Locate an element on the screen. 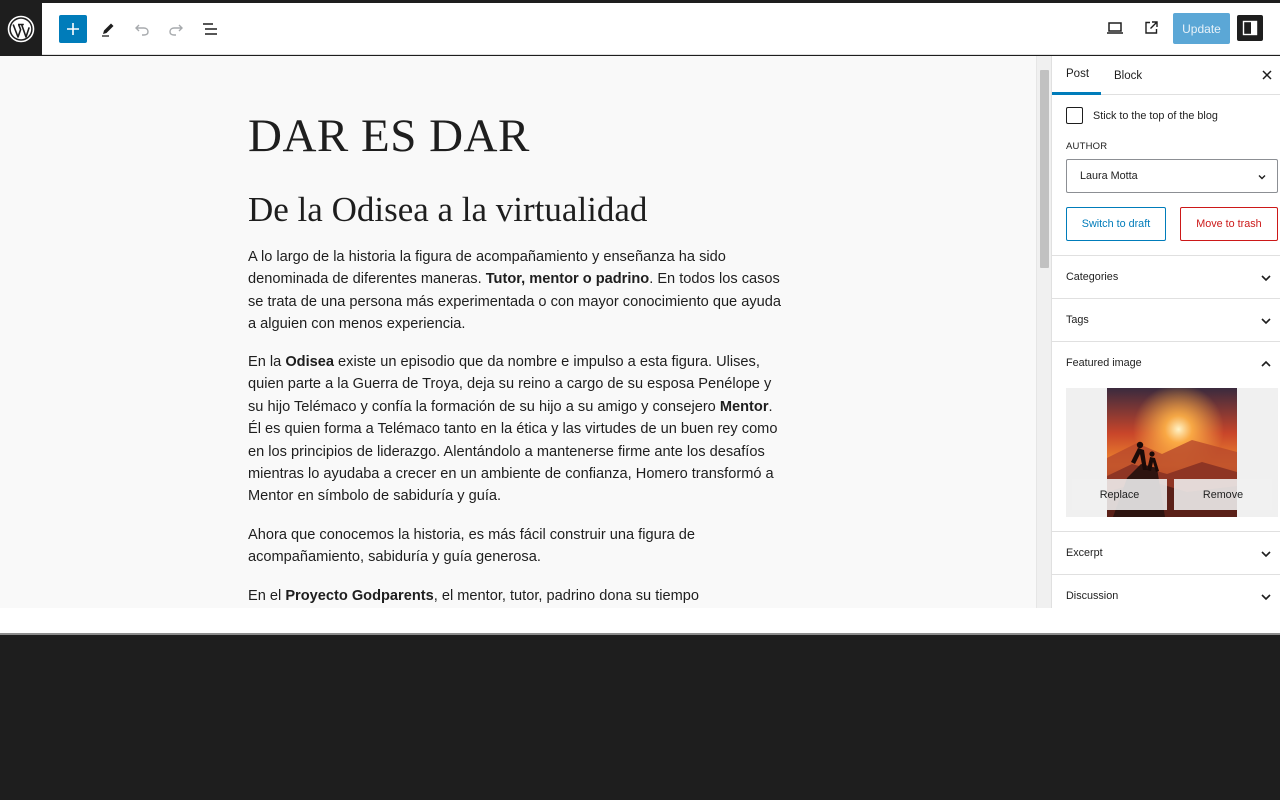 This screenshot has height=800, width=1280. panel-tags: Tags is located at coordinates (1166, 319).